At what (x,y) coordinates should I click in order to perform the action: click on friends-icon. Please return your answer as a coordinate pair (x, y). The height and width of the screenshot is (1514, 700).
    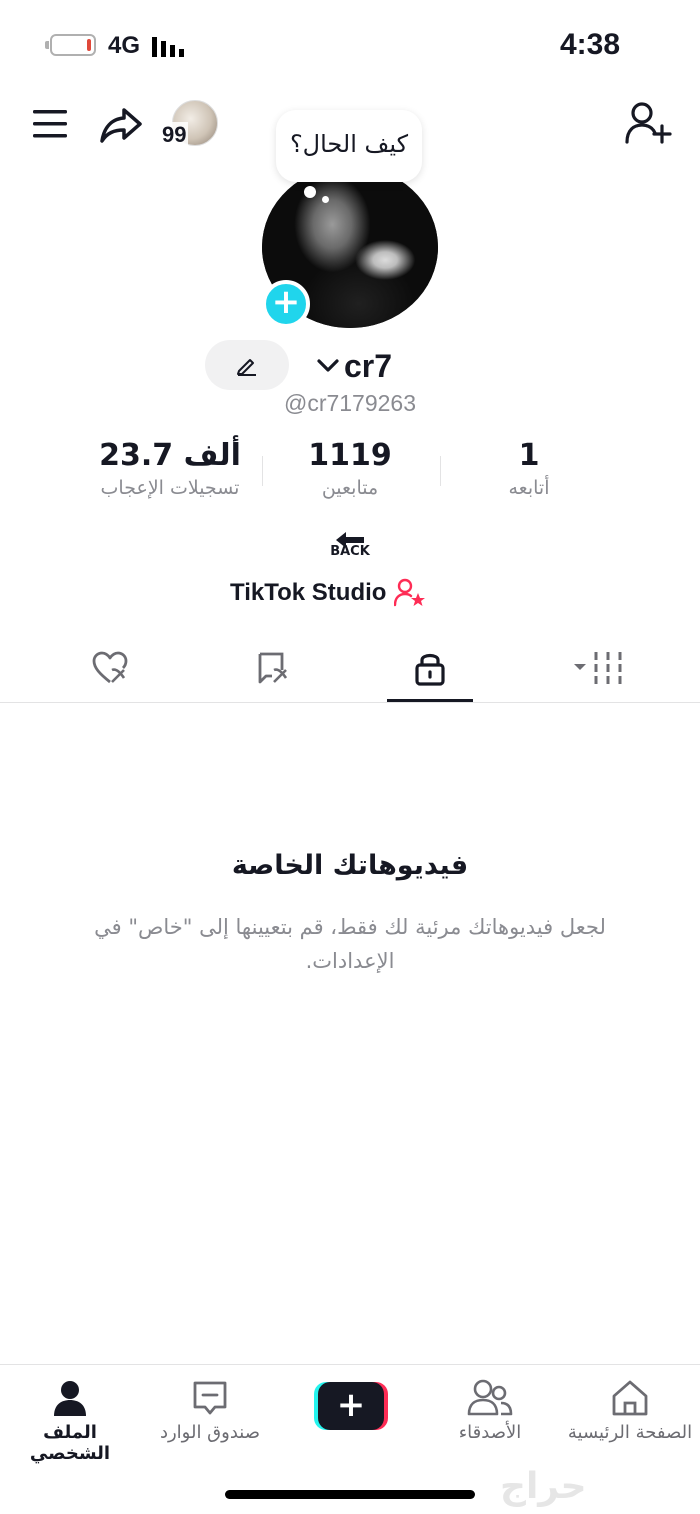
    Looking at the image, I should click on (490, 1397).